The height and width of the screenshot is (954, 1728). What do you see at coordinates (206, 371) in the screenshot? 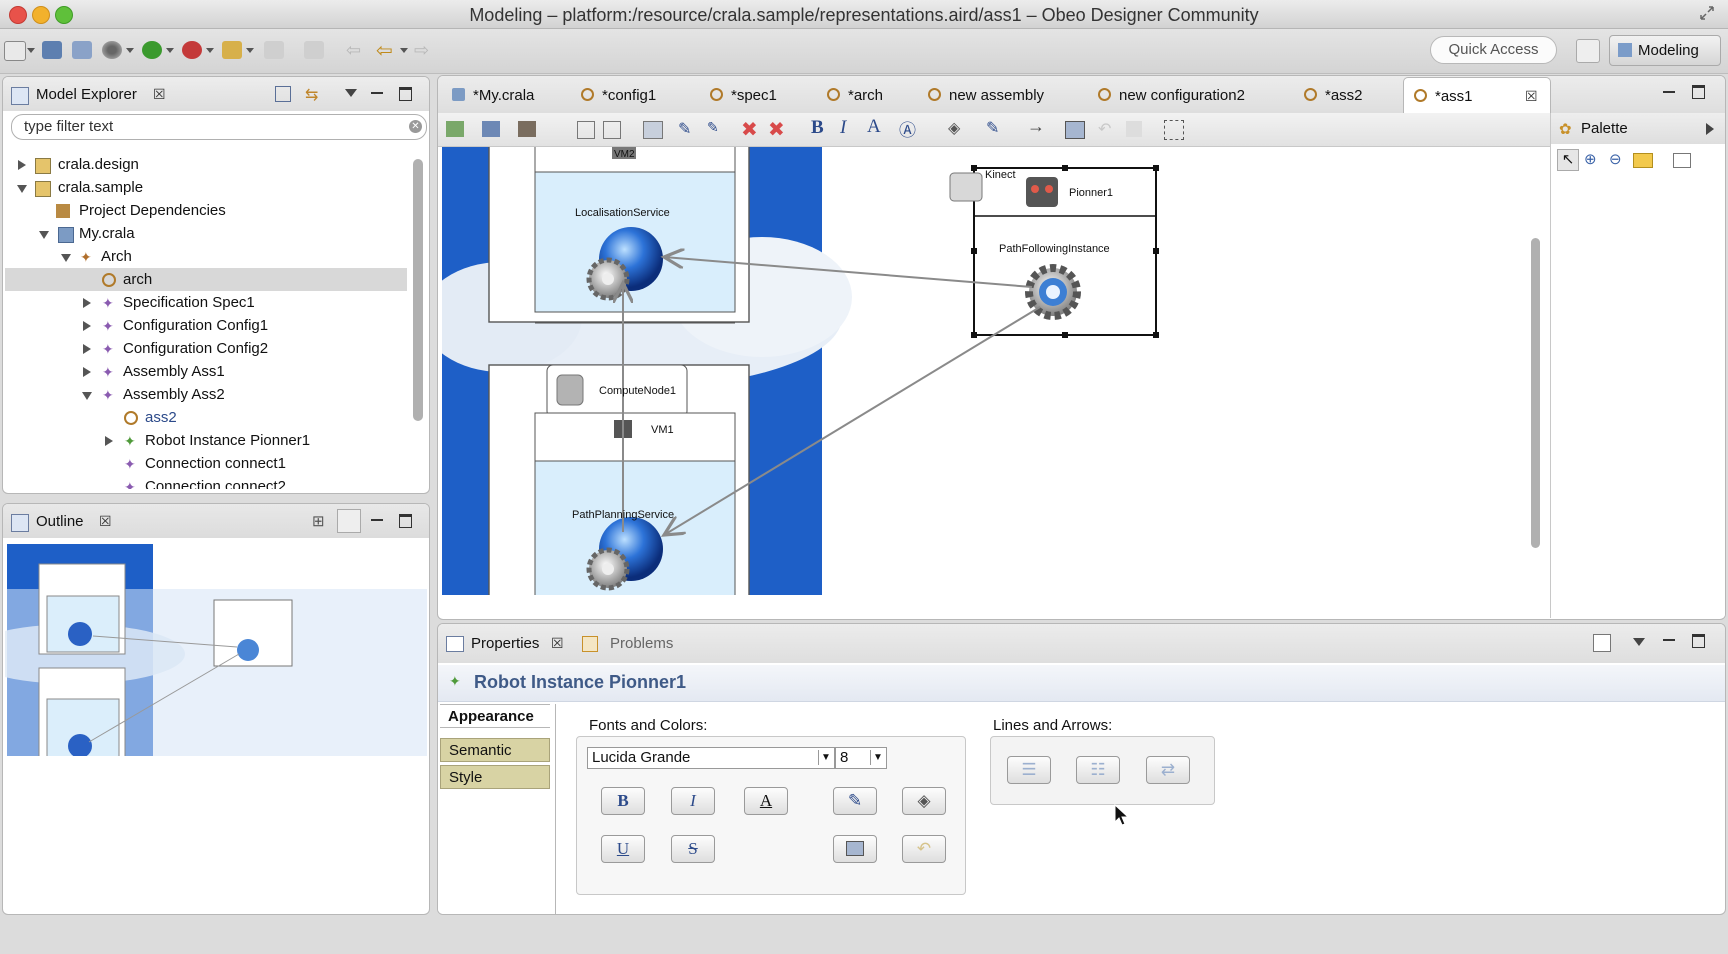
I see `tree-item-assembly-ass1: ✦ Assembly Ass1` at bounding box center [206, 371].